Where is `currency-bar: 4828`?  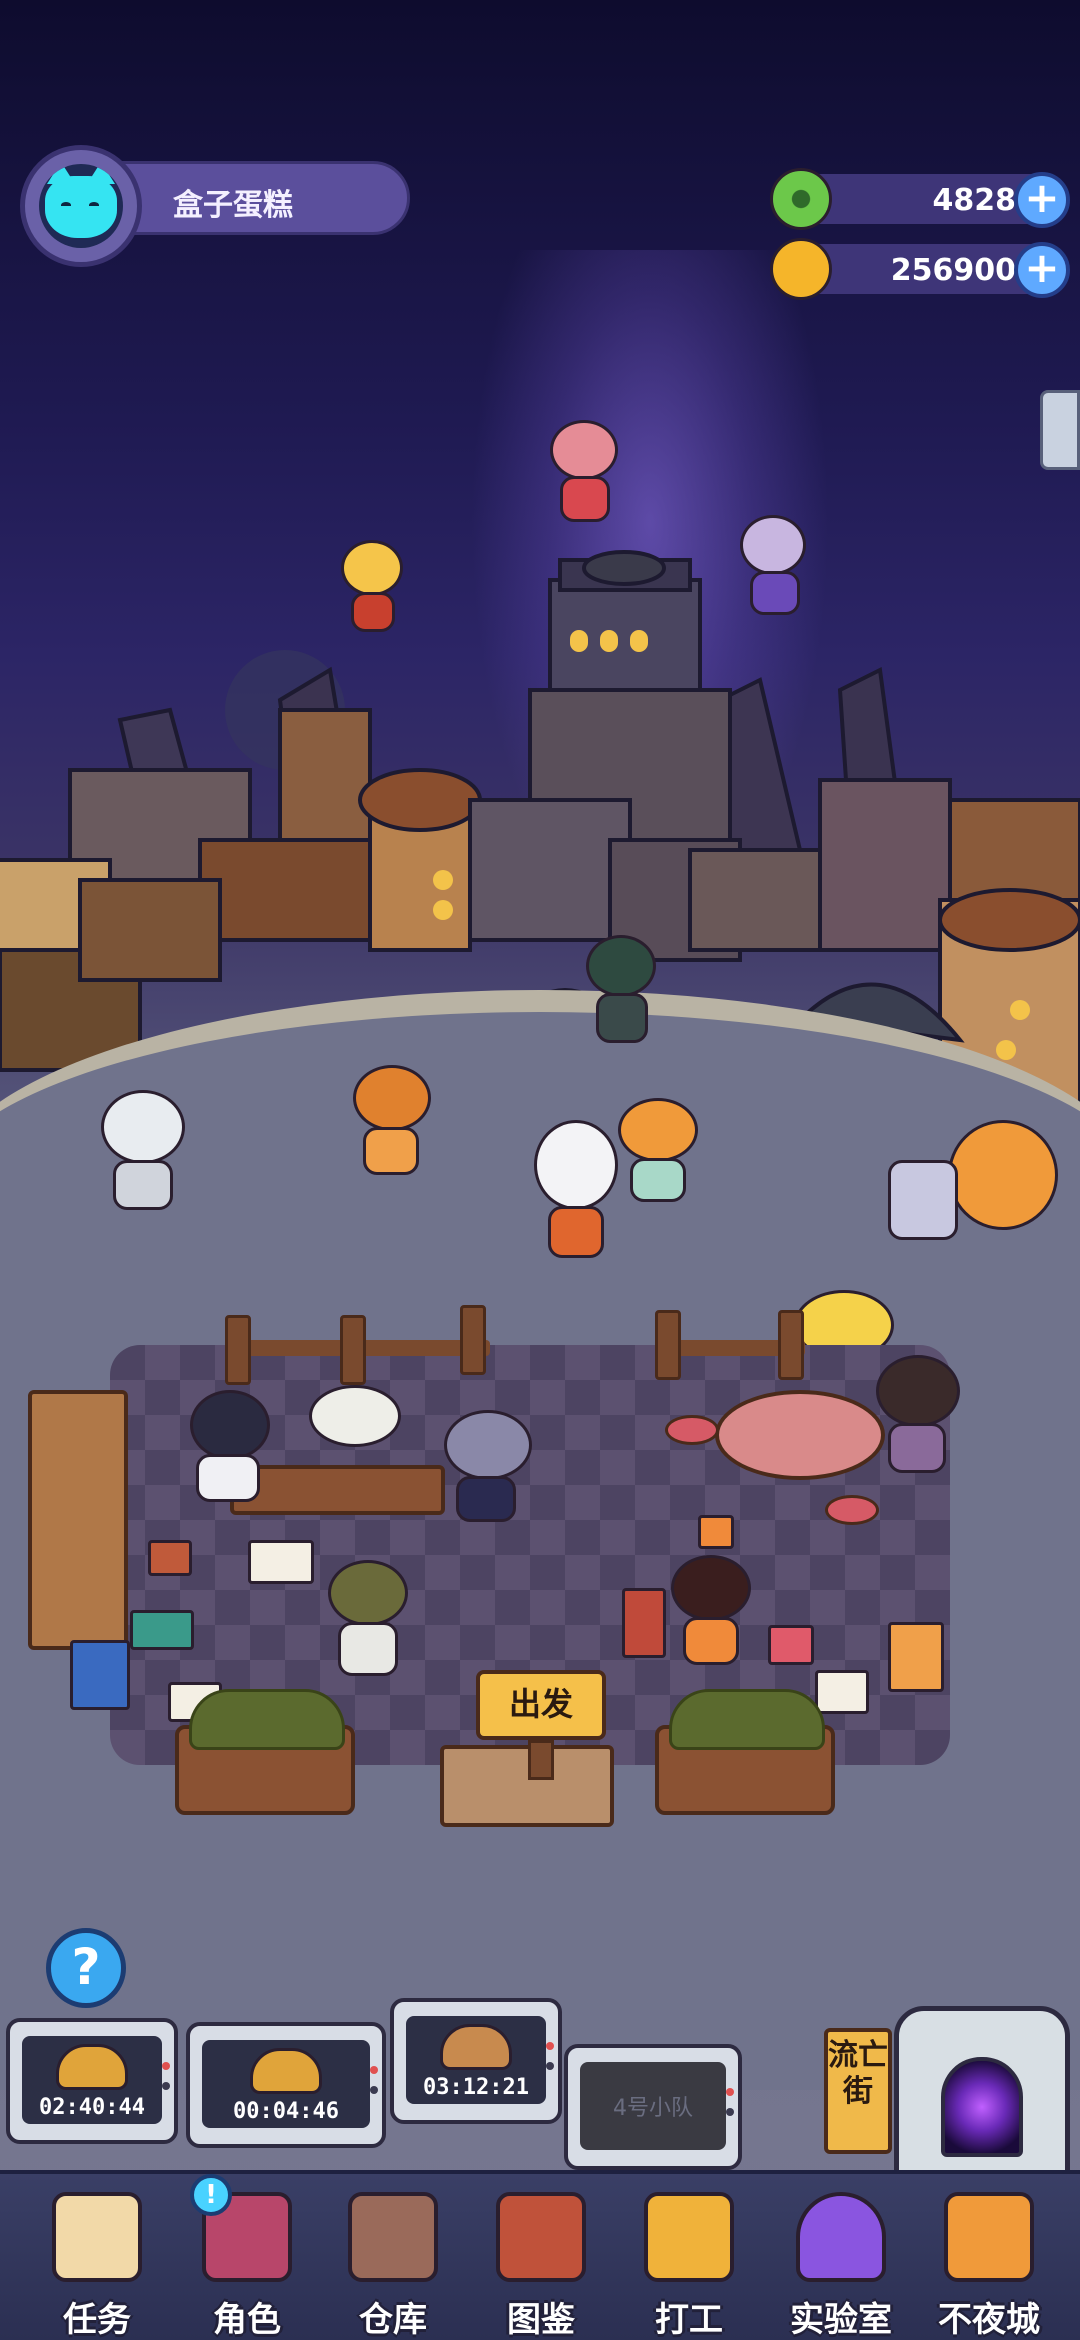
currency-bar: 4828 is located at coordinates (925, 199).